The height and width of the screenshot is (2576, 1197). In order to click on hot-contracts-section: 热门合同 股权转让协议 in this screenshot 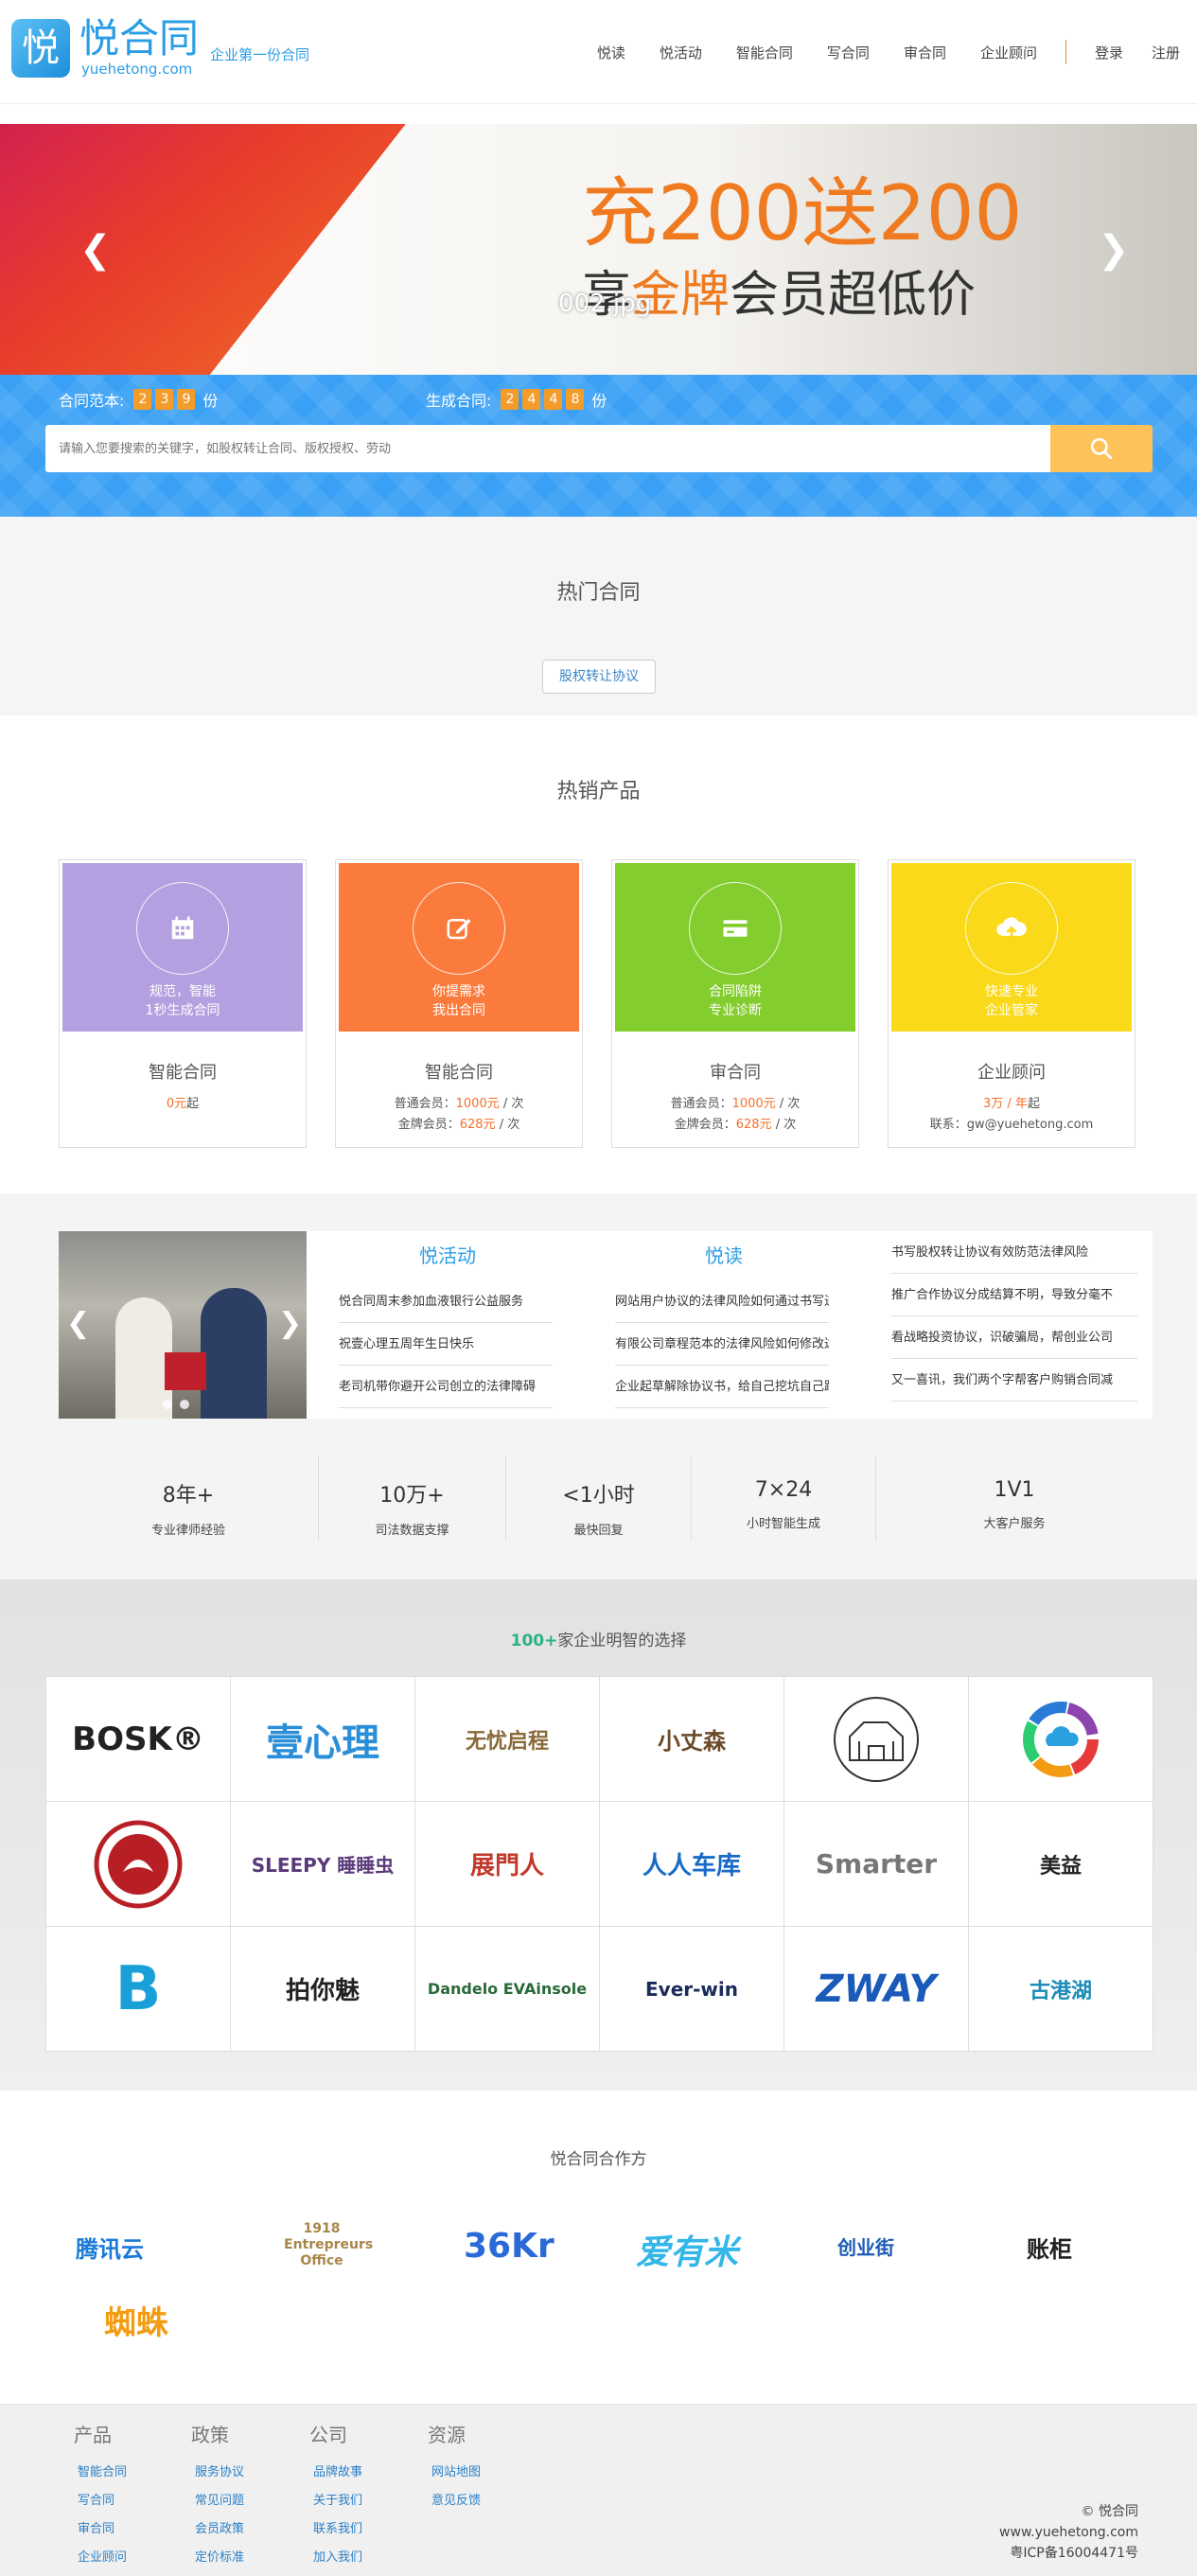, I will do `click(598, 616)`.